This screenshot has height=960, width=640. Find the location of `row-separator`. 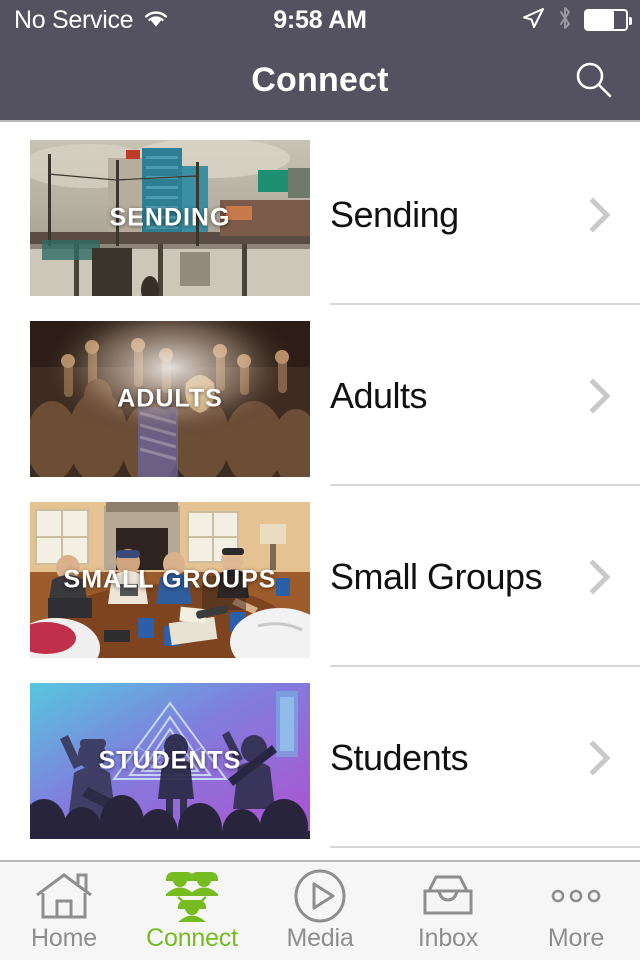

row-separator is located at coordinates (485, 847).